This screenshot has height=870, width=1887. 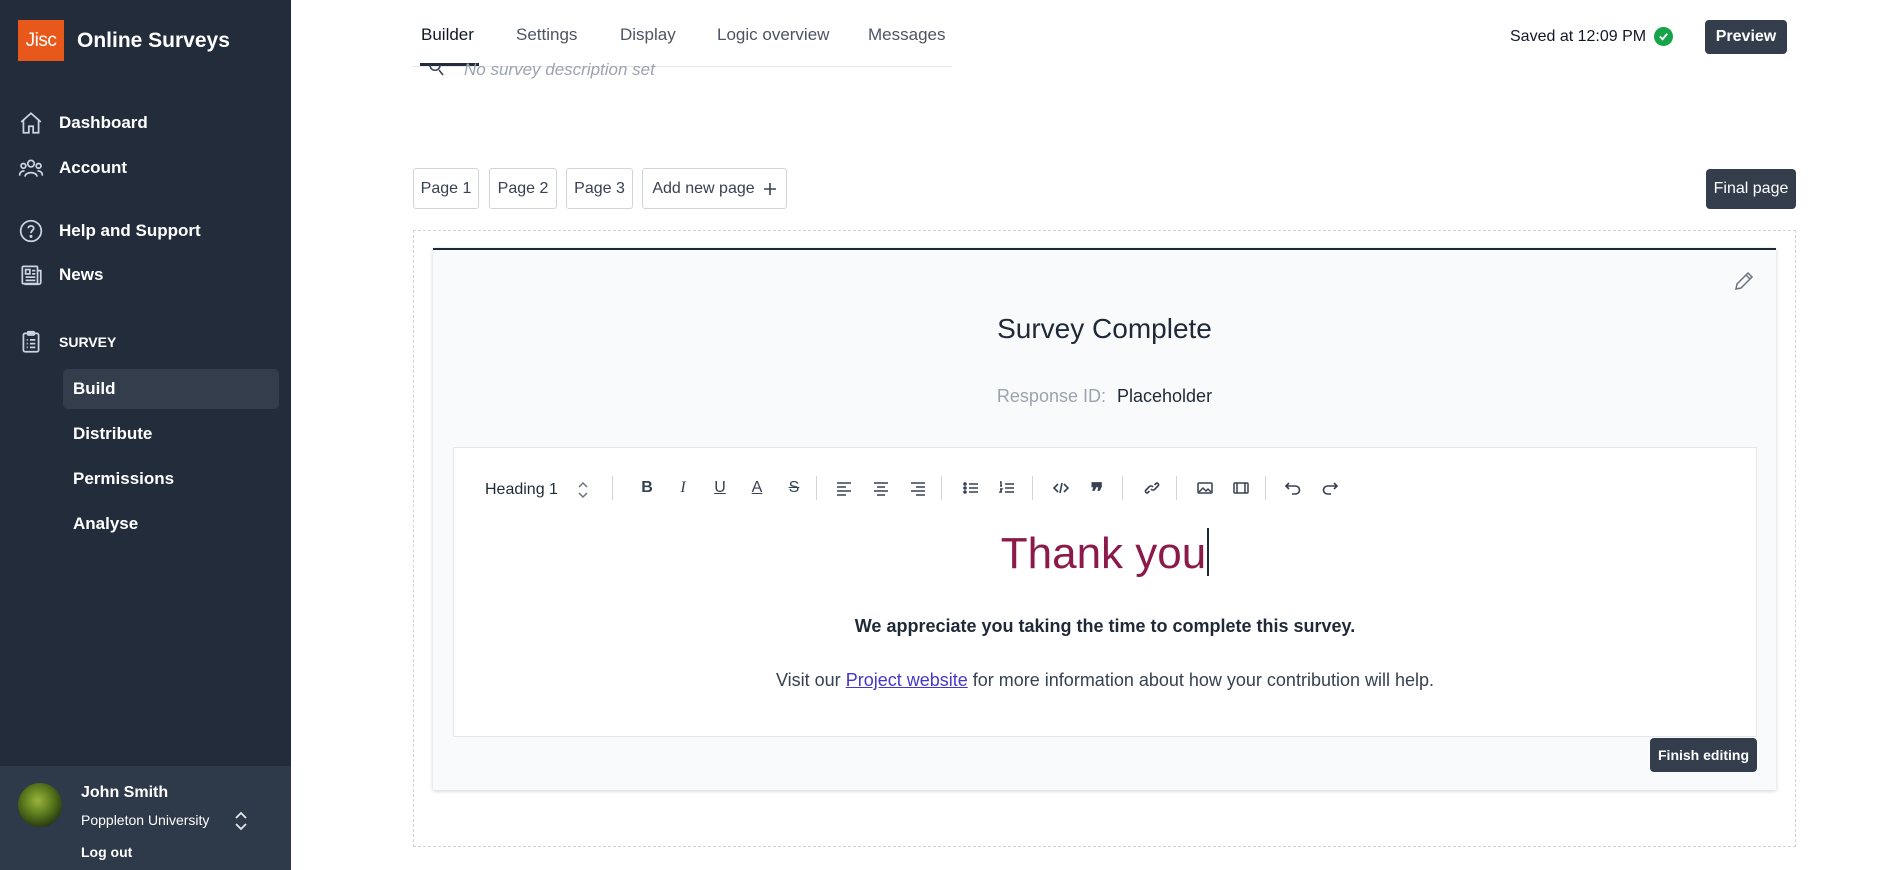 What do you see at coordinates (523, 188) in the screenshot?
I see `page-tab-2: Page 2` at bounding box center [523, 188].